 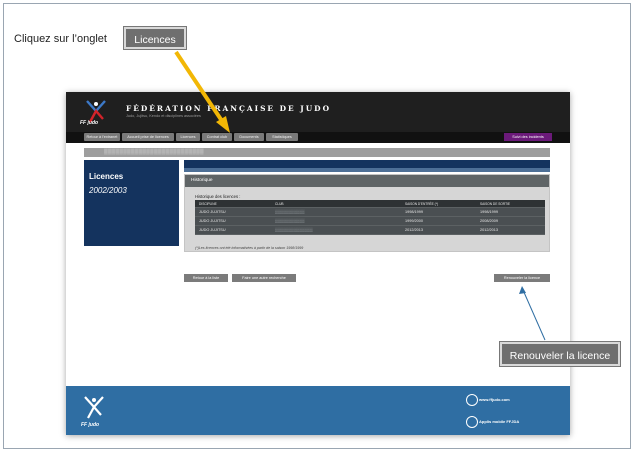 I want to click on site-title: FÉDÉRATION FRANÇAISE DE JUDO, so click(x=229, y=108).